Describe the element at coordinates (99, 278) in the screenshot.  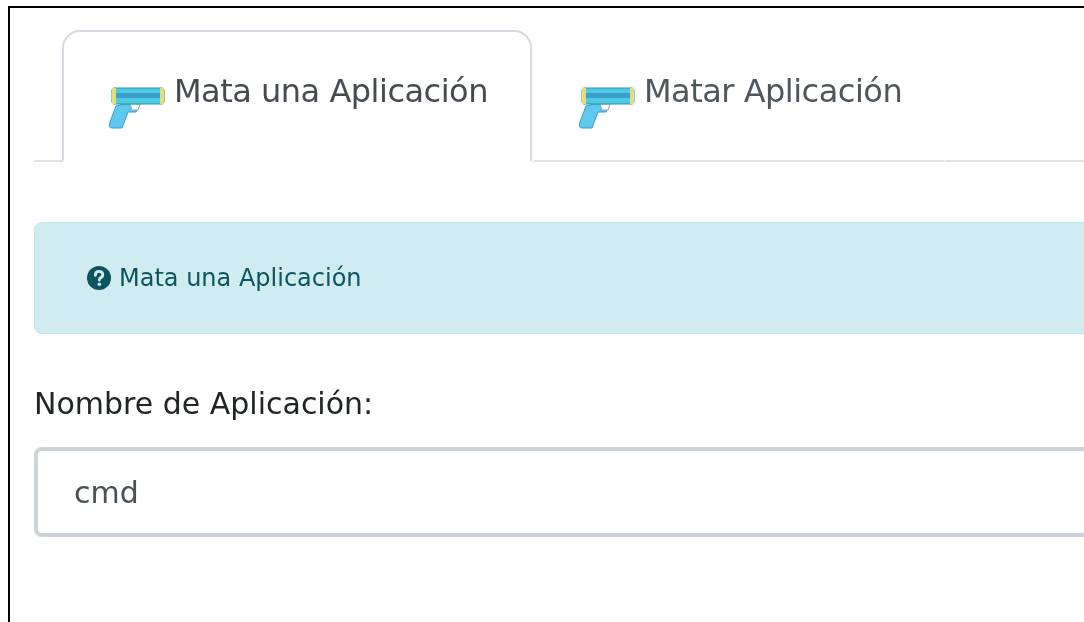
I see `help-icon` at that location.